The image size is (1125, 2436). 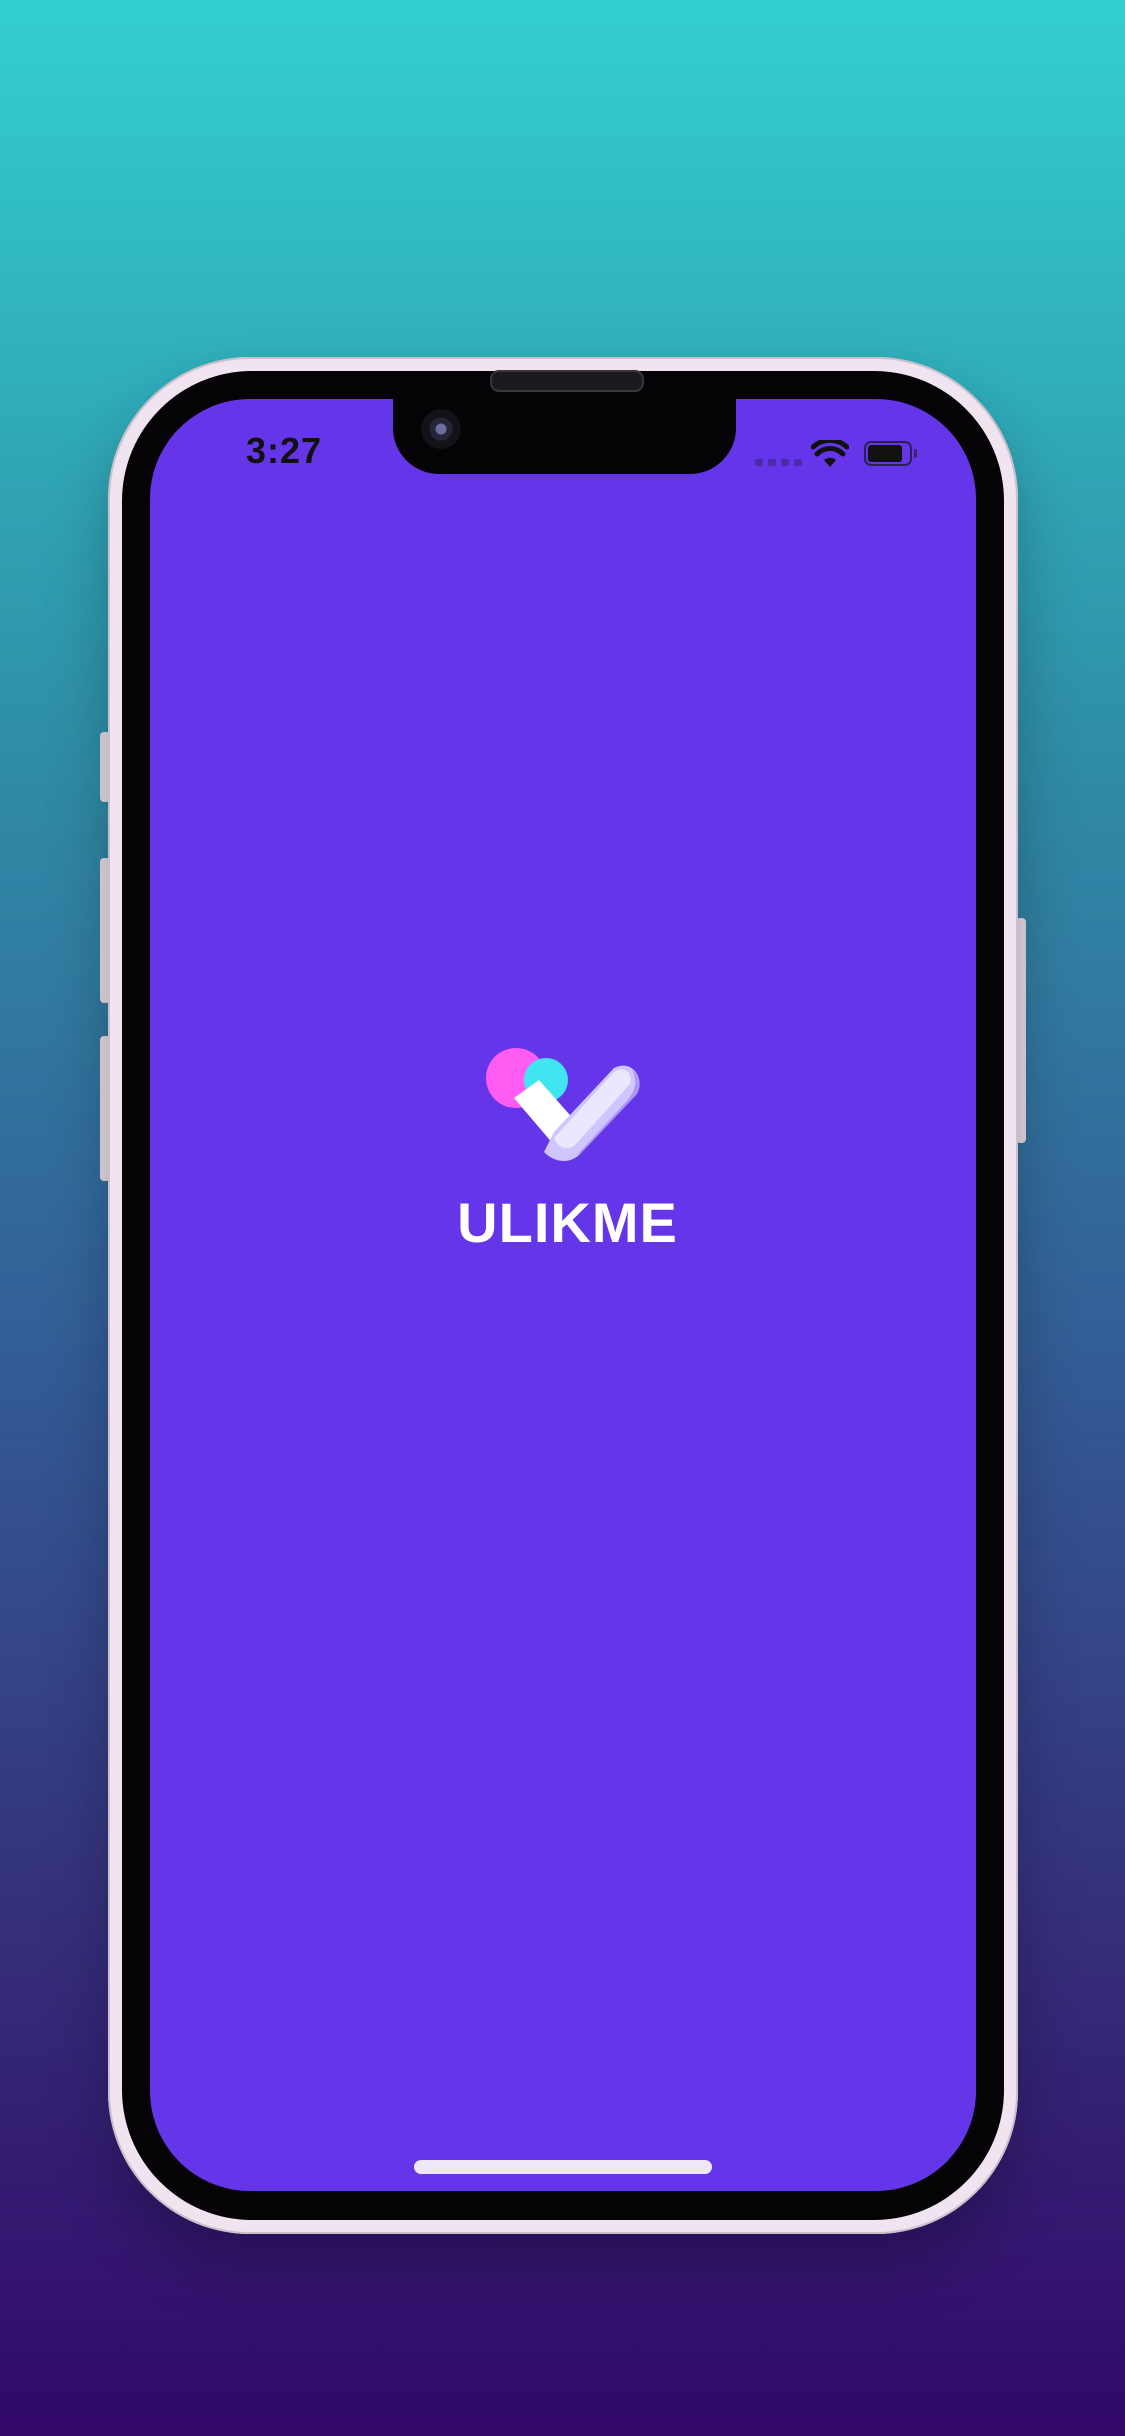 What do you see at coordinates (563, 2167) in the screenshot?
I see `home-indicator` at bounding box center [563, 2167].